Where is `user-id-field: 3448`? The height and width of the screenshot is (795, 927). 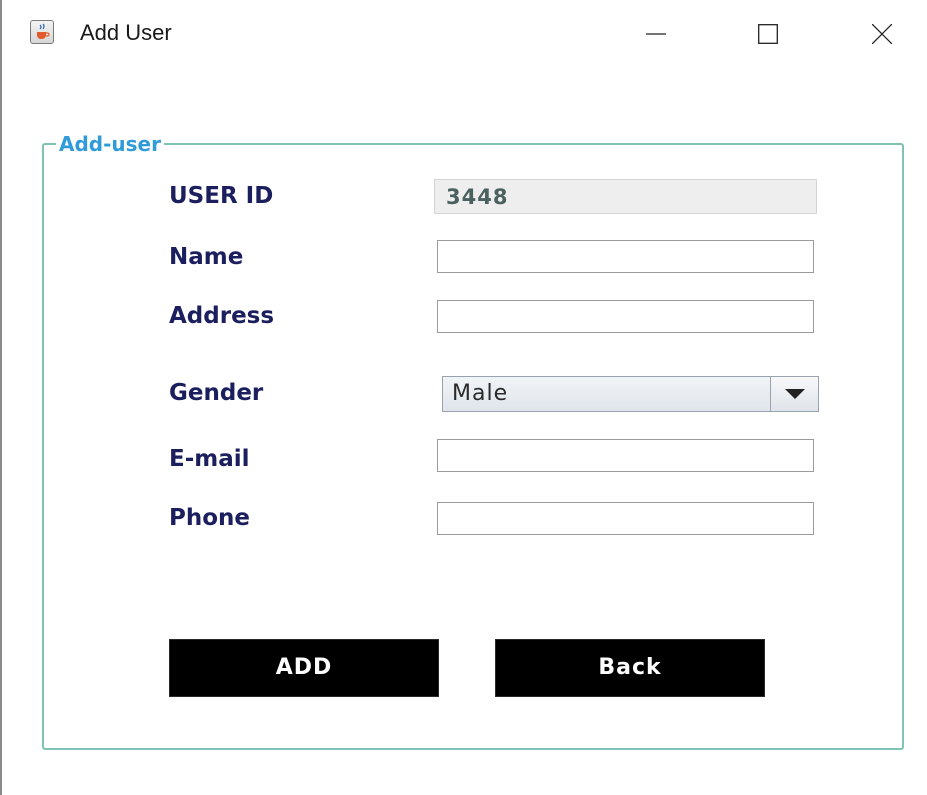
user-id-field: 3448 is located at coordinates (625, 196).